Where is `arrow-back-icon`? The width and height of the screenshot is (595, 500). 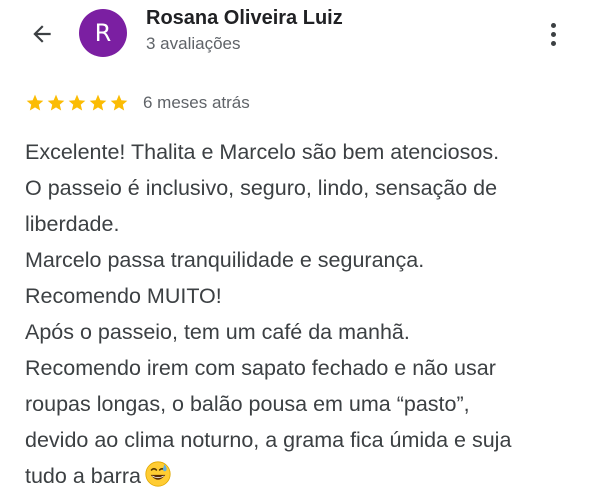
arrow-back-icon is located at coordinates (42, 34).